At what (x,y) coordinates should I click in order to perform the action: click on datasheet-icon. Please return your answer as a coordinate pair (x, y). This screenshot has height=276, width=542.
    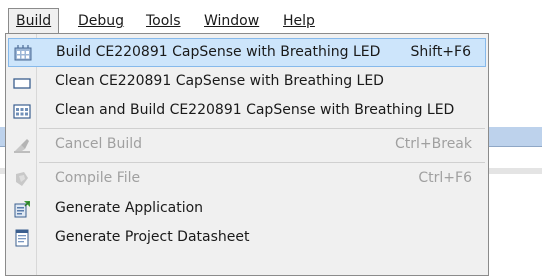
    Looking at the image, I should click on (22, 238).